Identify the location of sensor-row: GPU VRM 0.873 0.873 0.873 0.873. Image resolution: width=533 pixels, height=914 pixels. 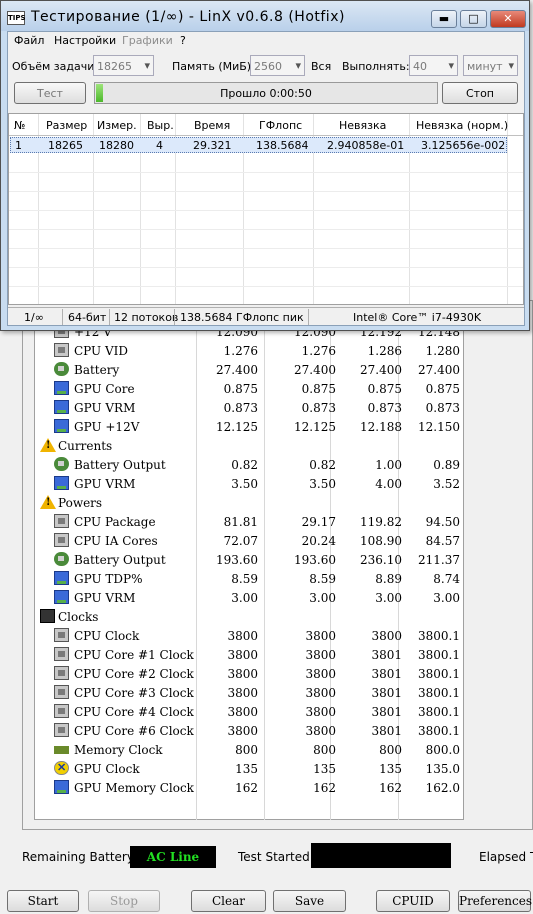
(250, 407).